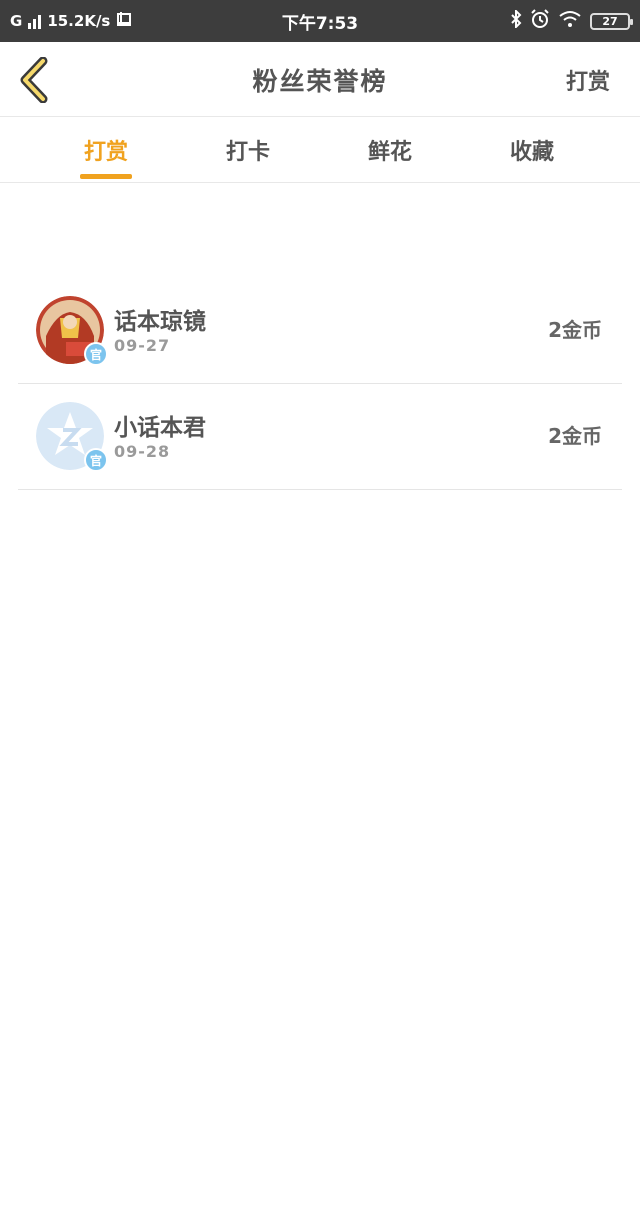 This screenshot has height=1205, width=640. Describe the element at coordinates (160, 428) in the screenshot. I see `user-name: 小话本君` at that location.